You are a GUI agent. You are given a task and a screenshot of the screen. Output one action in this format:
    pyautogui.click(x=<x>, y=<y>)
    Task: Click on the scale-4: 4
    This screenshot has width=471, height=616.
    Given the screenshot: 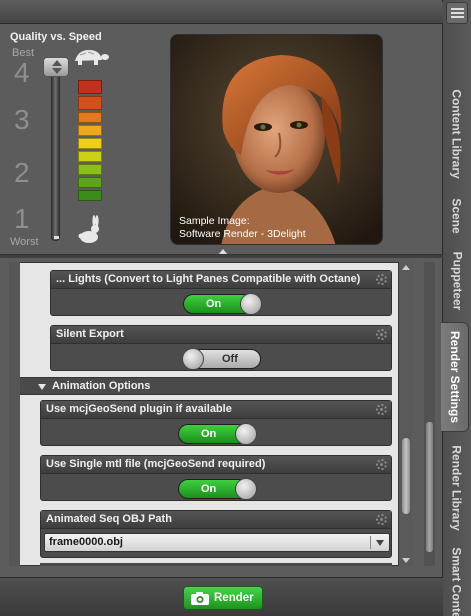 What is the action you would take?
    pyautogui.click(x=22, y=72)
    